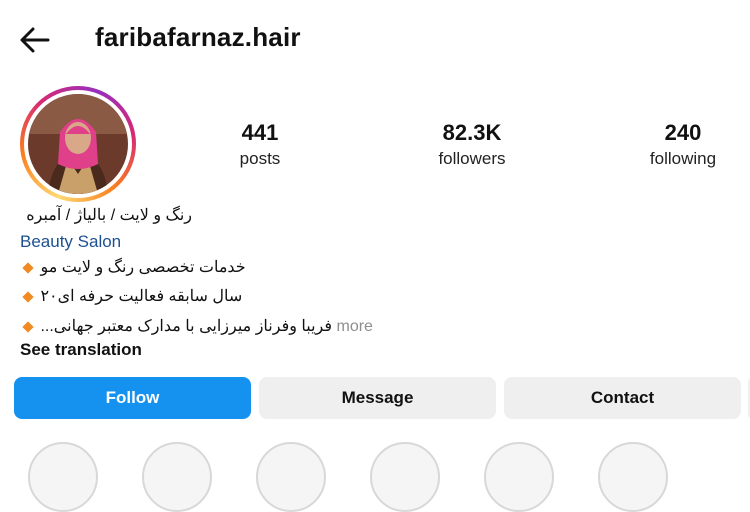  Describe the element at coordinates (683, 132) in the screenshot. I see `following-count: 240` at that location.